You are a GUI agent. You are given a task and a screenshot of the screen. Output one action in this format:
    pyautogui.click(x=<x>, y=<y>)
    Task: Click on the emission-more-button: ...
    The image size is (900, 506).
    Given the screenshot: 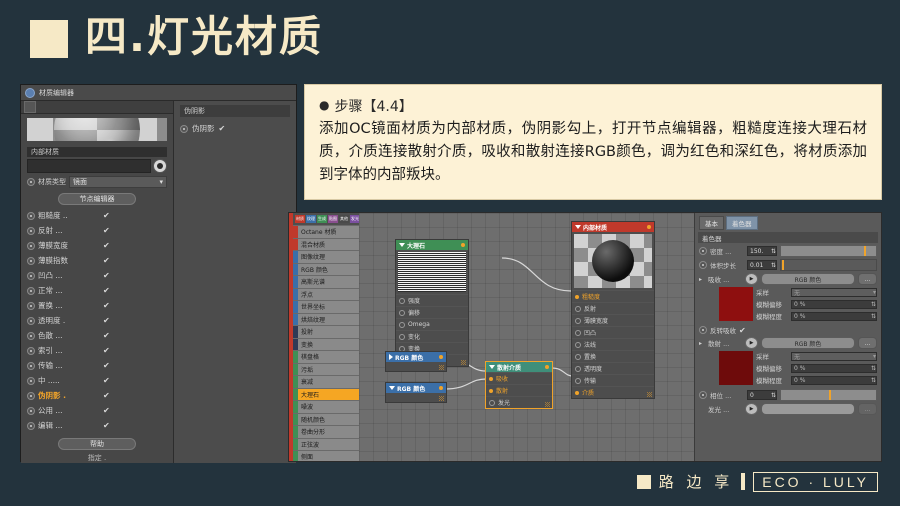 What is the action you would take?
    pyautogui.click(x=867, y=409)
    